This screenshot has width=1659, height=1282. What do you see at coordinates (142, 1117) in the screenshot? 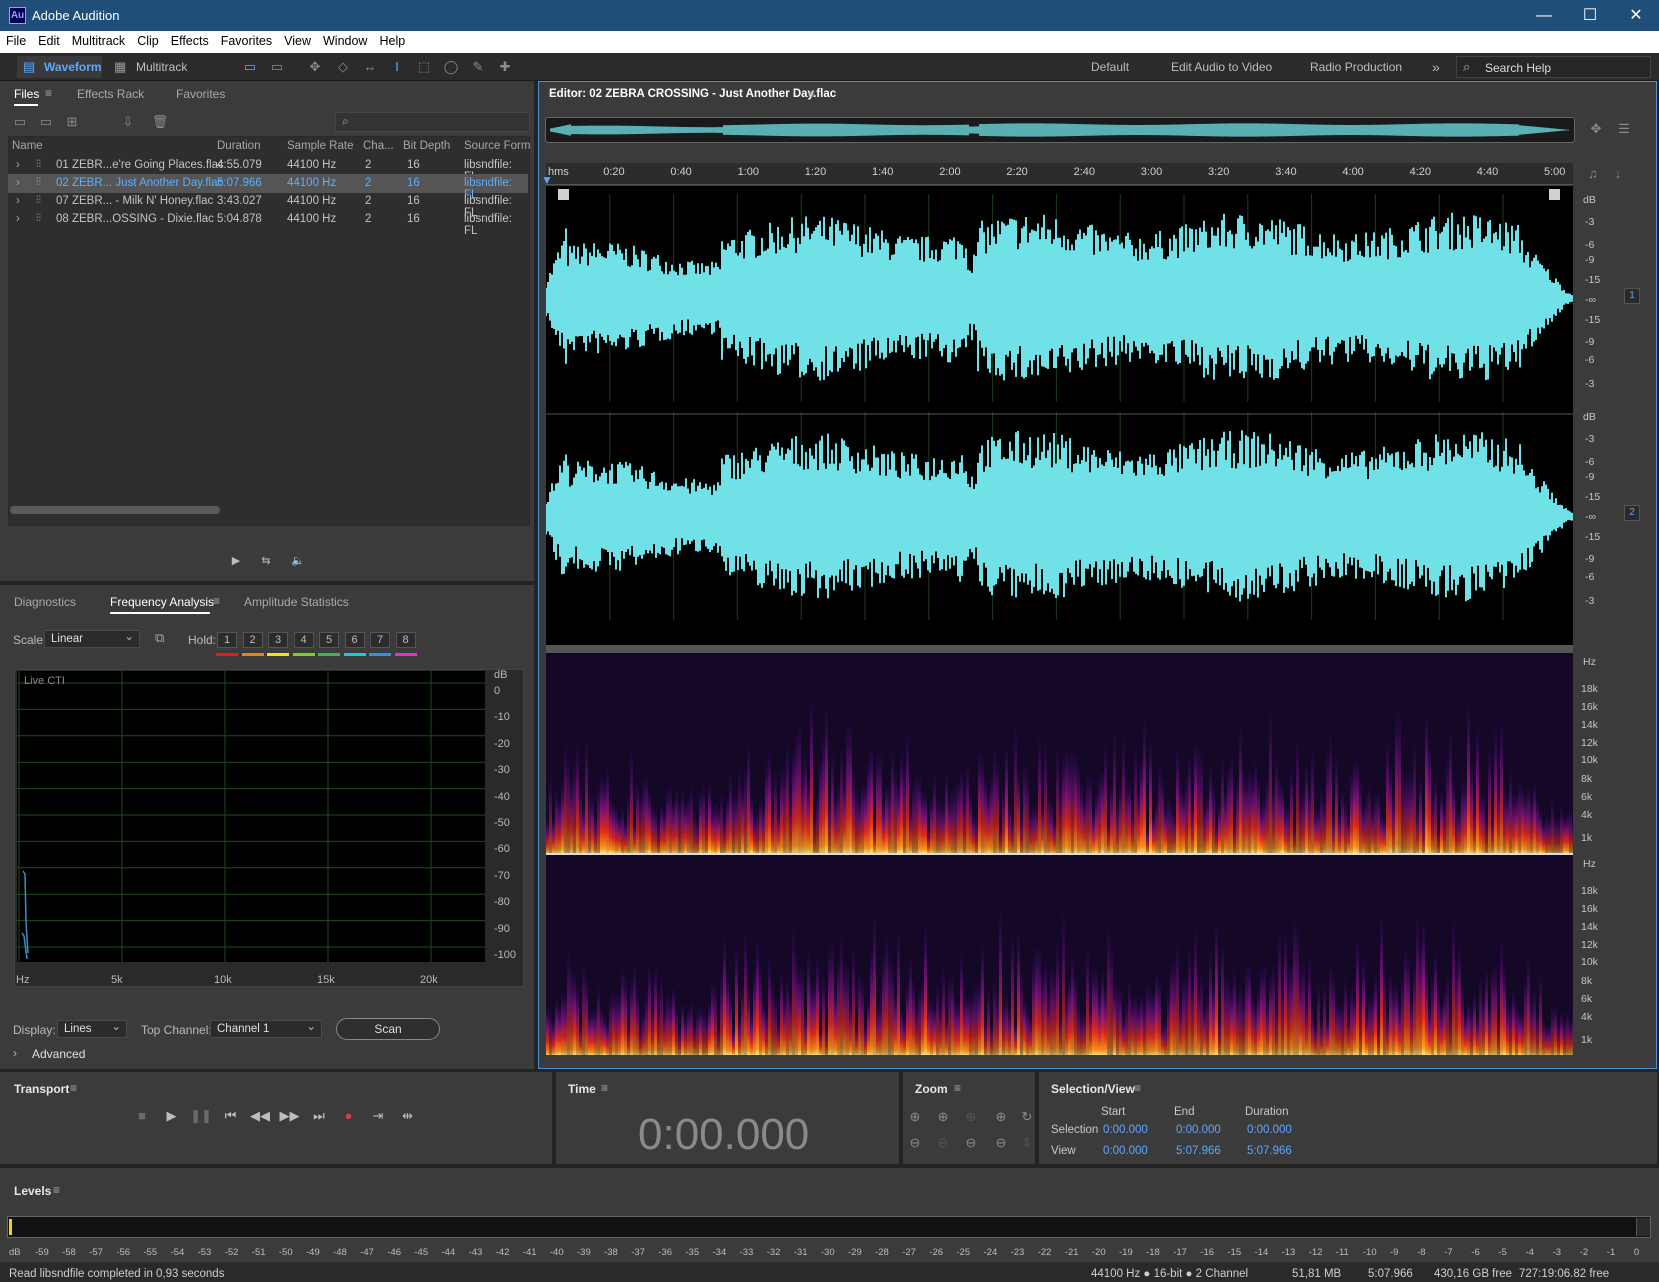
I see `stop-button: ■` at bounding box center [142, 1117].